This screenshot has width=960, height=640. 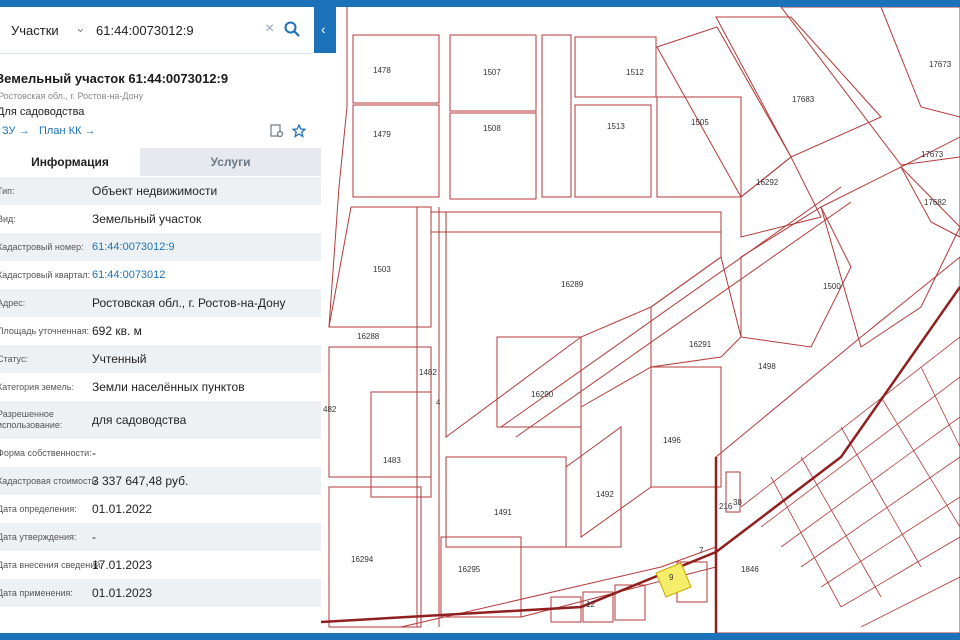 I want to click on row-label: Адрес:, so click(x=13, y=303).